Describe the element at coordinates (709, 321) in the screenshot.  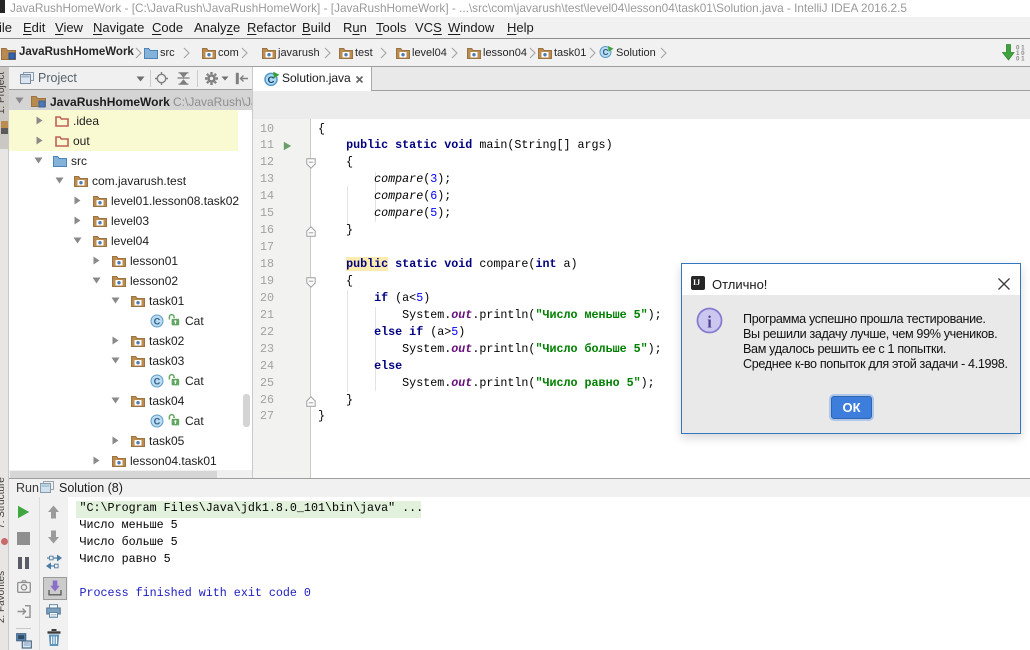
I see `svg-text: i` at that location.